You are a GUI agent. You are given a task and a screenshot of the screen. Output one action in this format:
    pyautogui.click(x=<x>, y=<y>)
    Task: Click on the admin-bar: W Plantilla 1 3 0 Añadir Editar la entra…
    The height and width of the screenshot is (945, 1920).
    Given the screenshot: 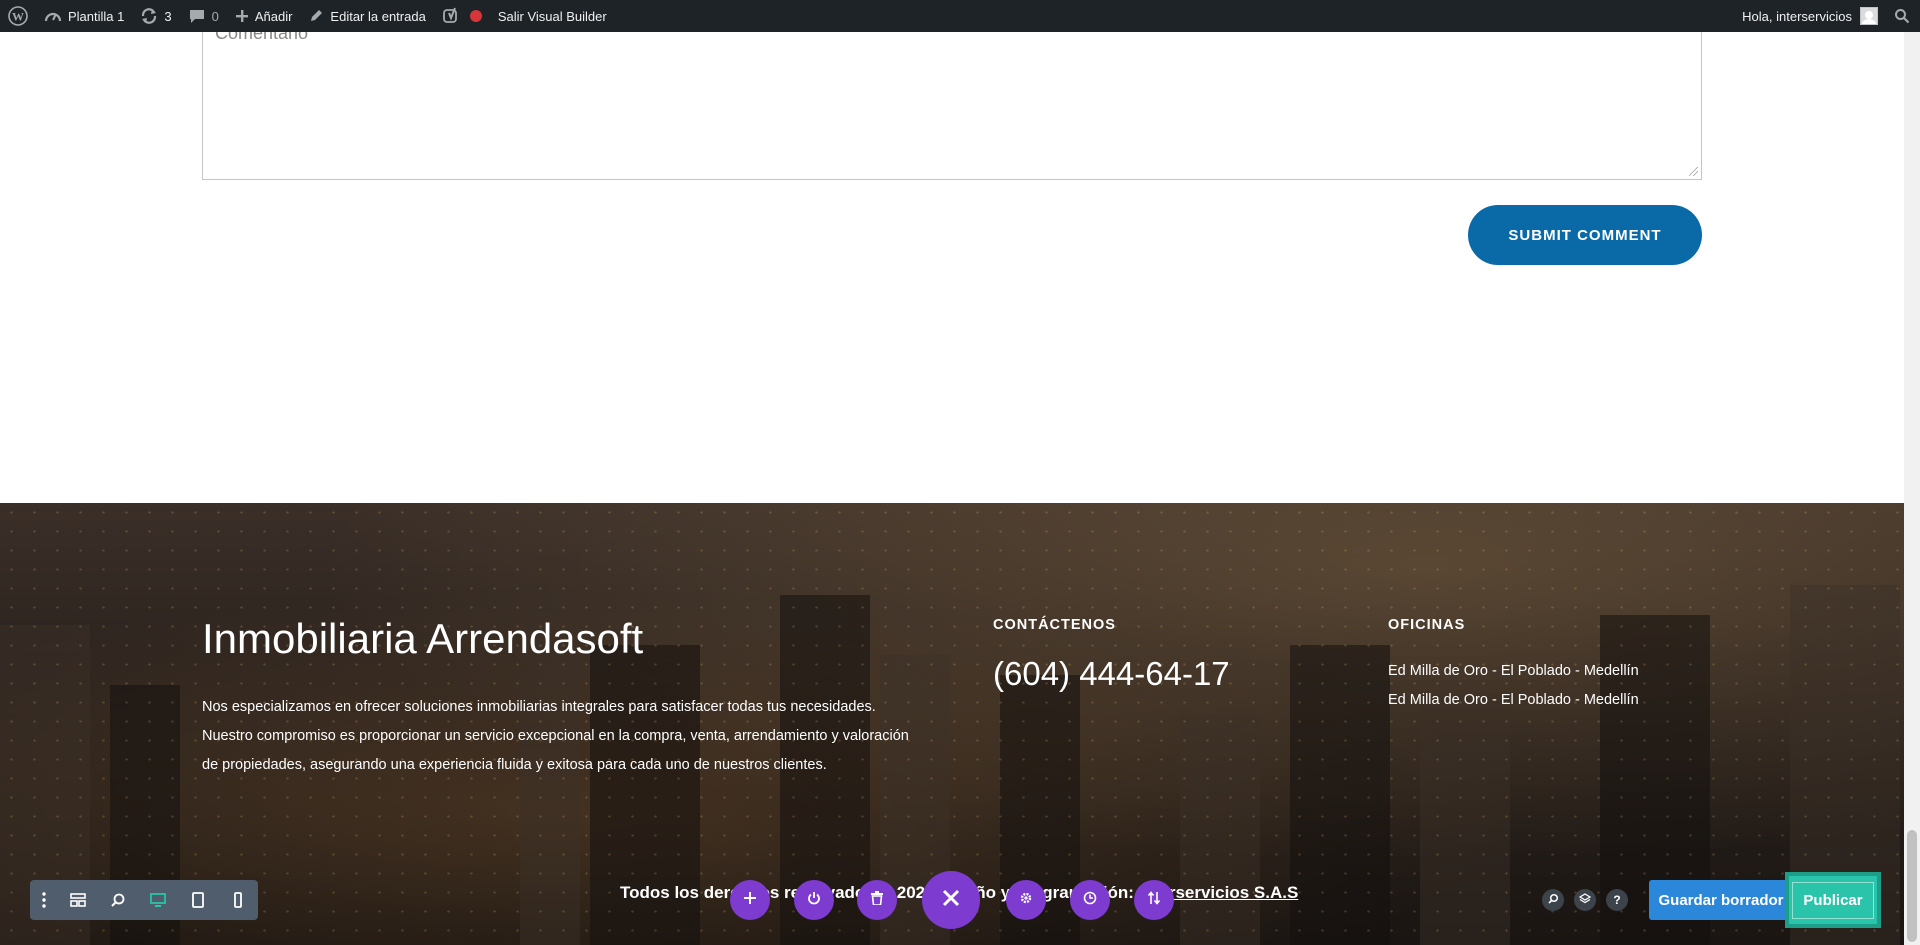 What is the action you would take?
    pyautogui.click(x=960, y=16)
    